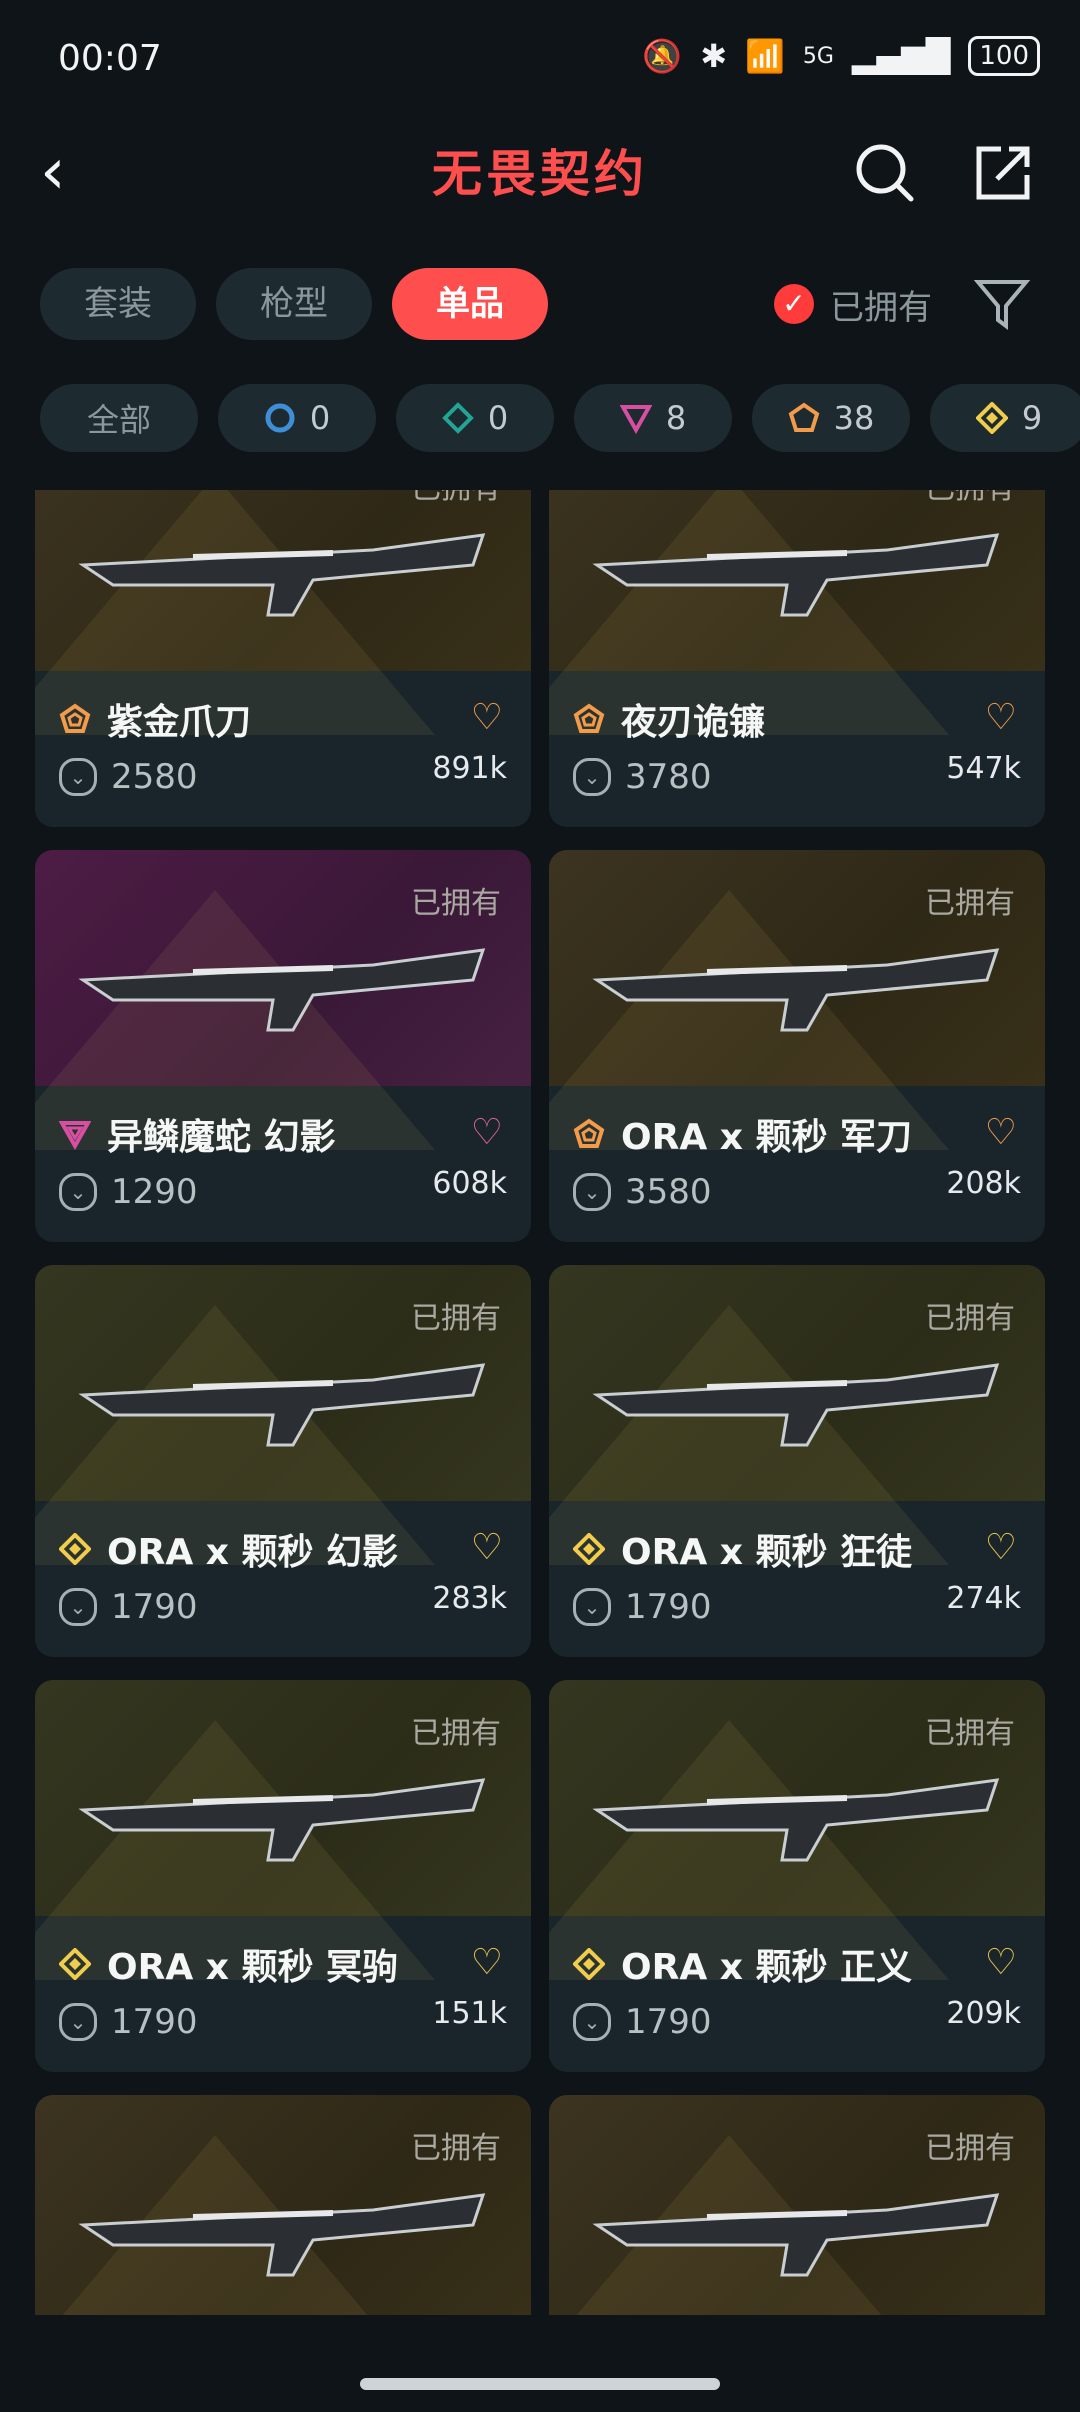 The height and width of the screenshot is (2412, 1080). Describe the element at coordinates (983, 1183) in the screenshot. I see `like-count: 208k` at that location.